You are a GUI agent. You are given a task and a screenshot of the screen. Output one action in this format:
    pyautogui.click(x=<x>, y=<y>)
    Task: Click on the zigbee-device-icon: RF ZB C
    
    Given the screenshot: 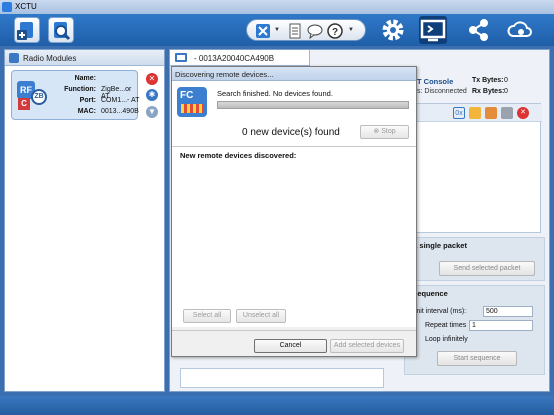 What is the action you would take?
    pyautogui.click(x=32, y=96)
    